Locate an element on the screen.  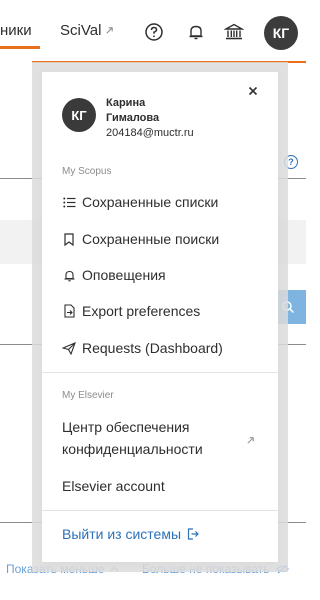
user-avatar: КГ is located at coordinates (79, 115).